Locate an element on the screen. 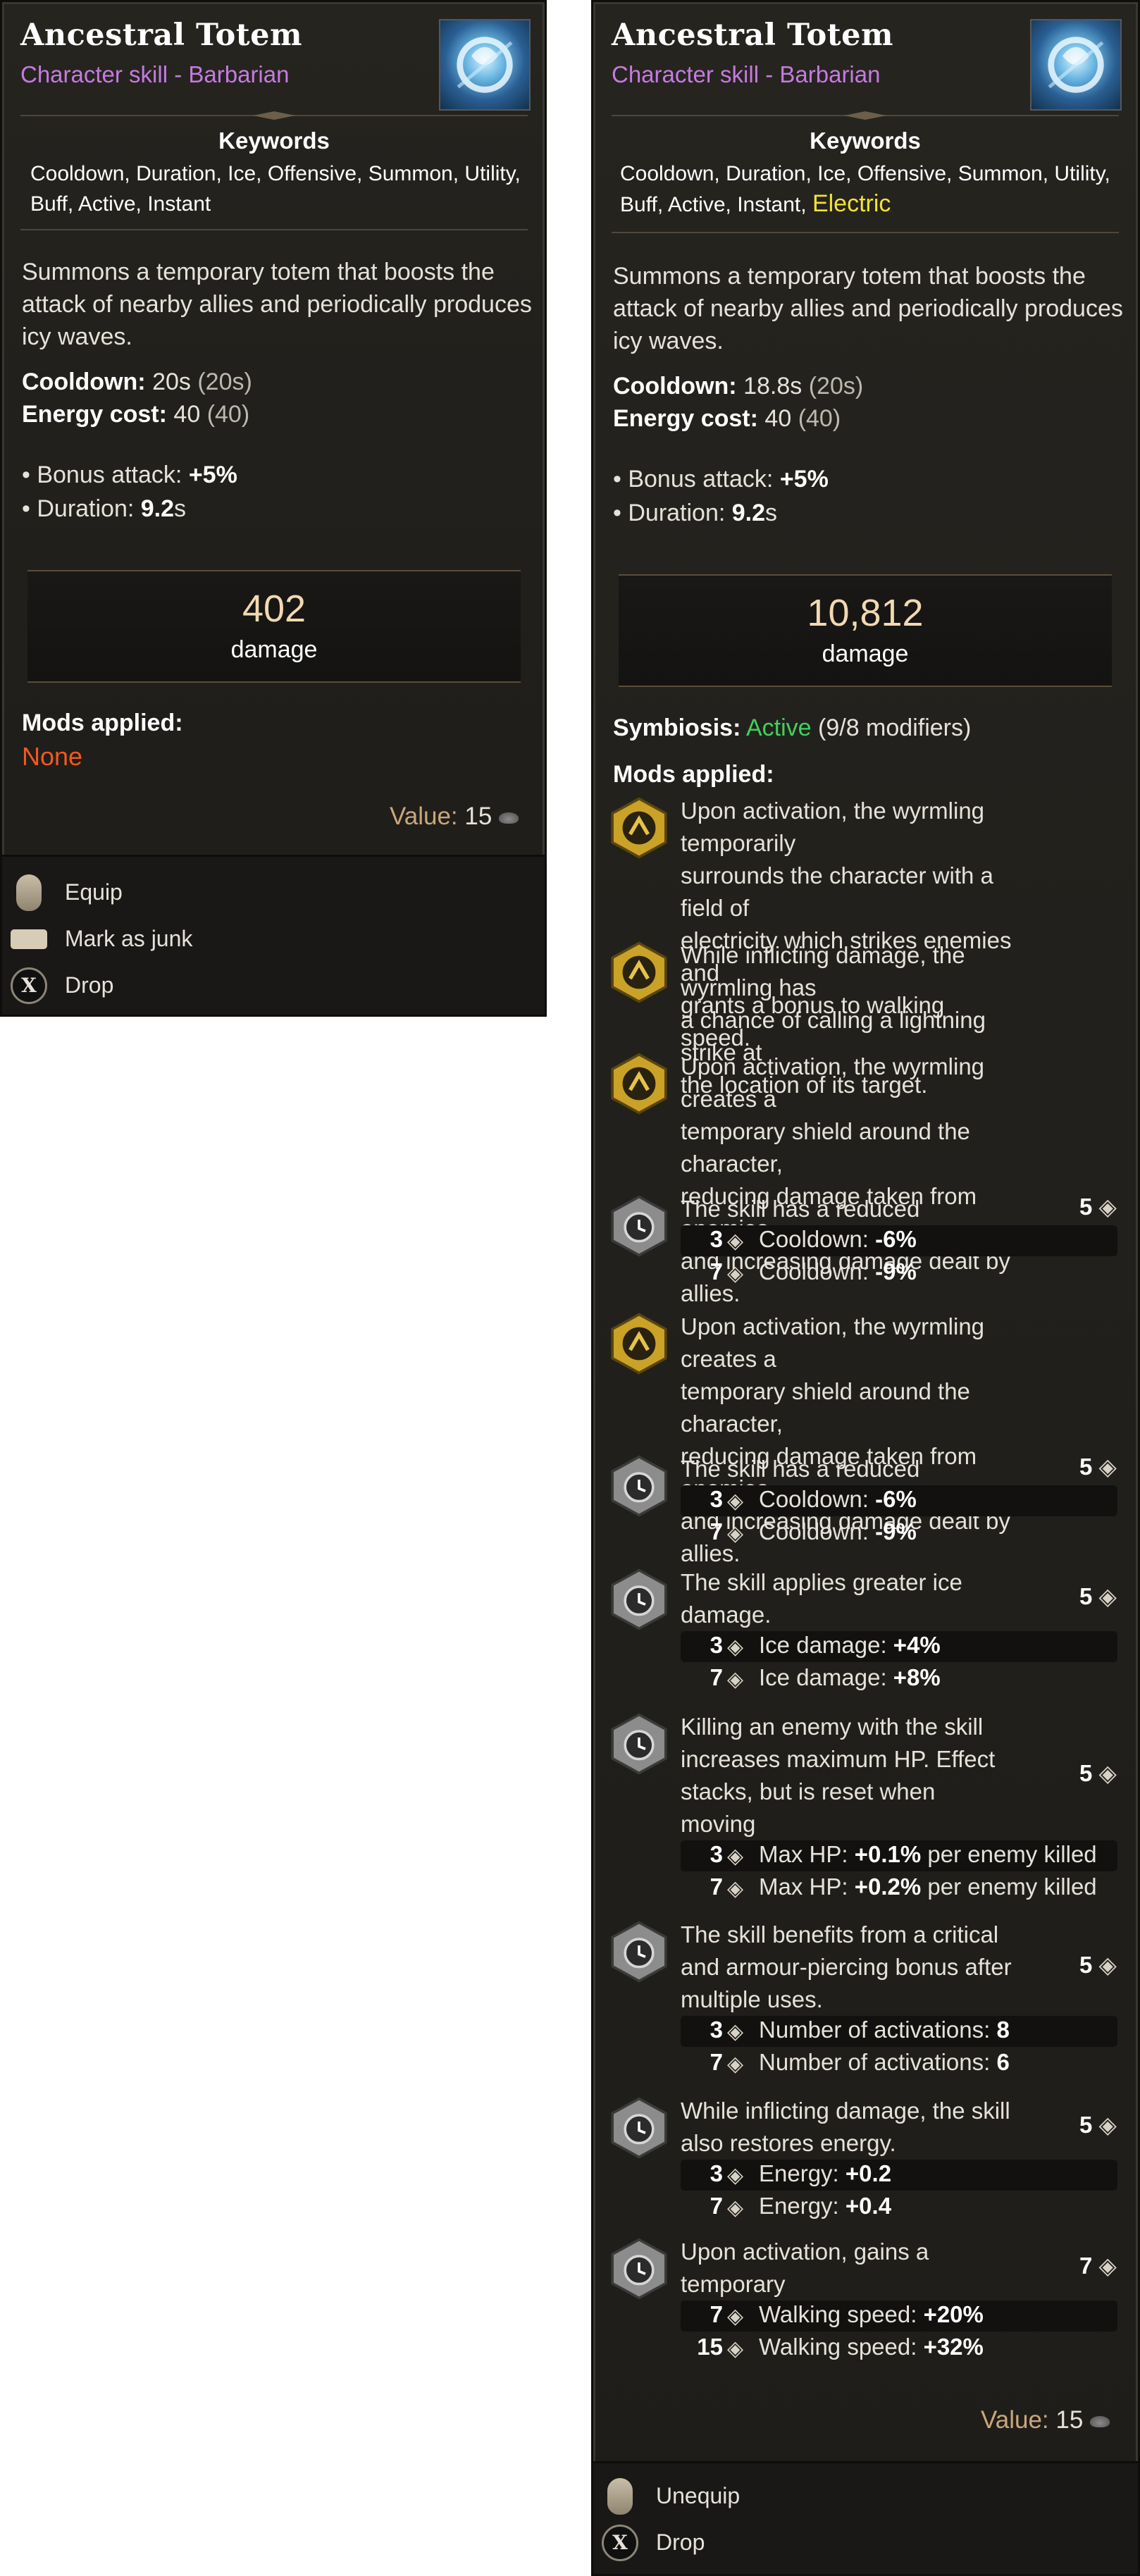  key-icon is located at coordinates (29, 939).